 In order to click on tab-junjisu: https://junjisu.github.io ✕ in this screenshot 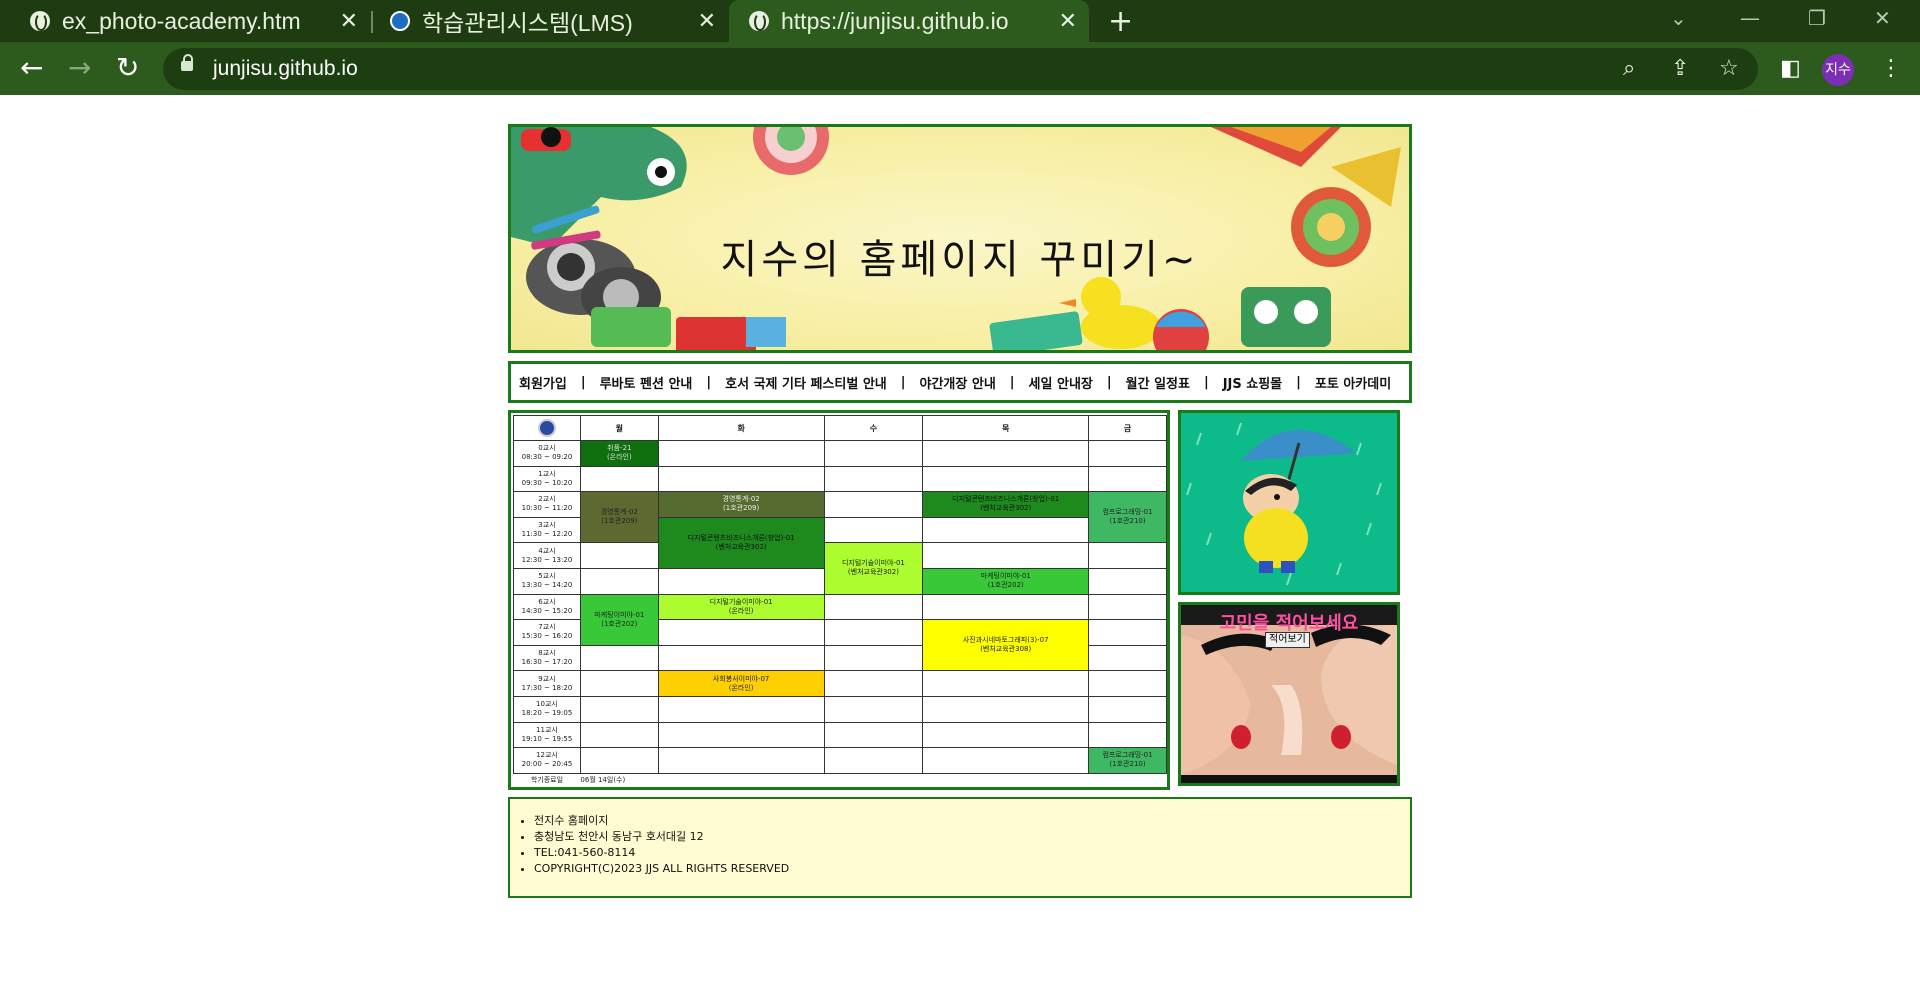, I will do `click(909, 21)`.